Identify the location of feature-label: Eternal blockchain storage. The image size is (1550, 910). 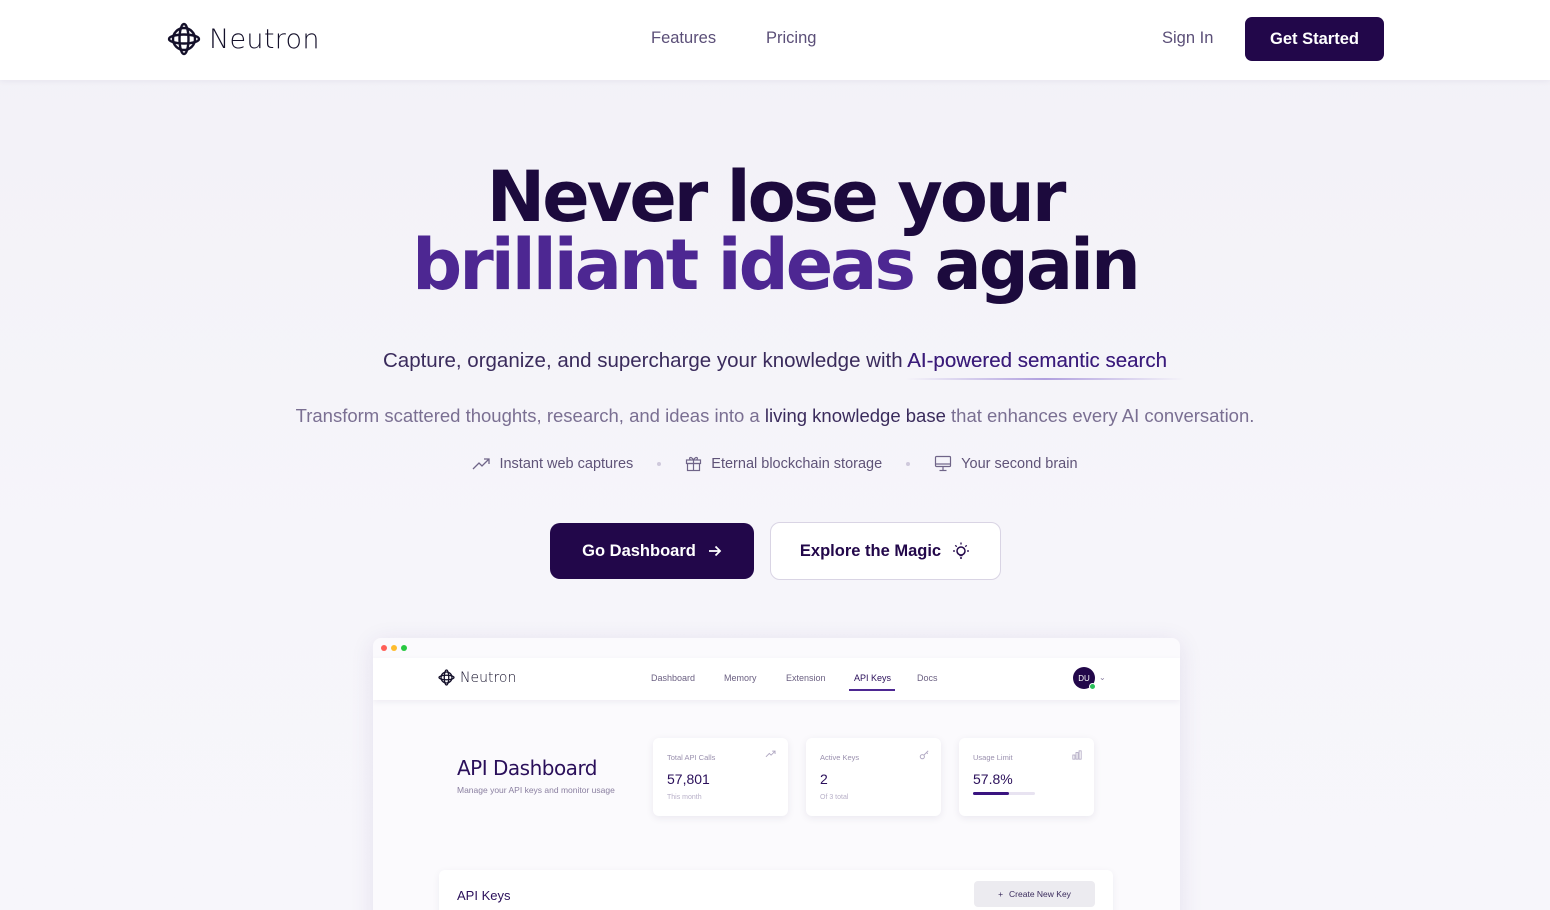
(797, 463).